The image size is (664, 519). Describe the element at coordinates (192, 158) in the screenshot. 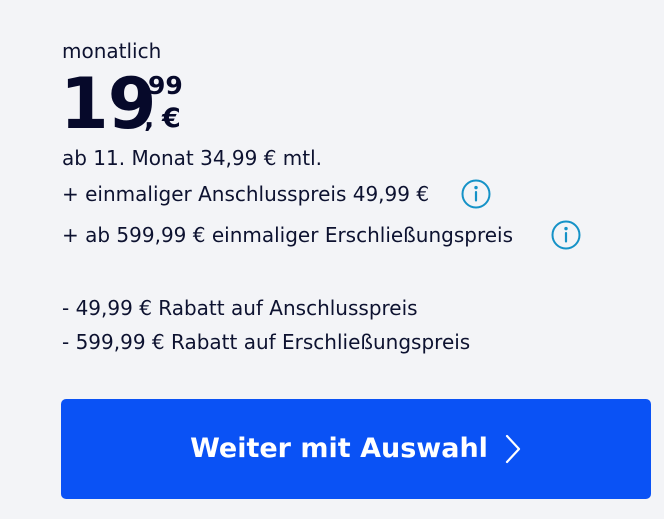

I see `price-after-month-note: ab 11. Monat 34,99 € mtl.` at that location.